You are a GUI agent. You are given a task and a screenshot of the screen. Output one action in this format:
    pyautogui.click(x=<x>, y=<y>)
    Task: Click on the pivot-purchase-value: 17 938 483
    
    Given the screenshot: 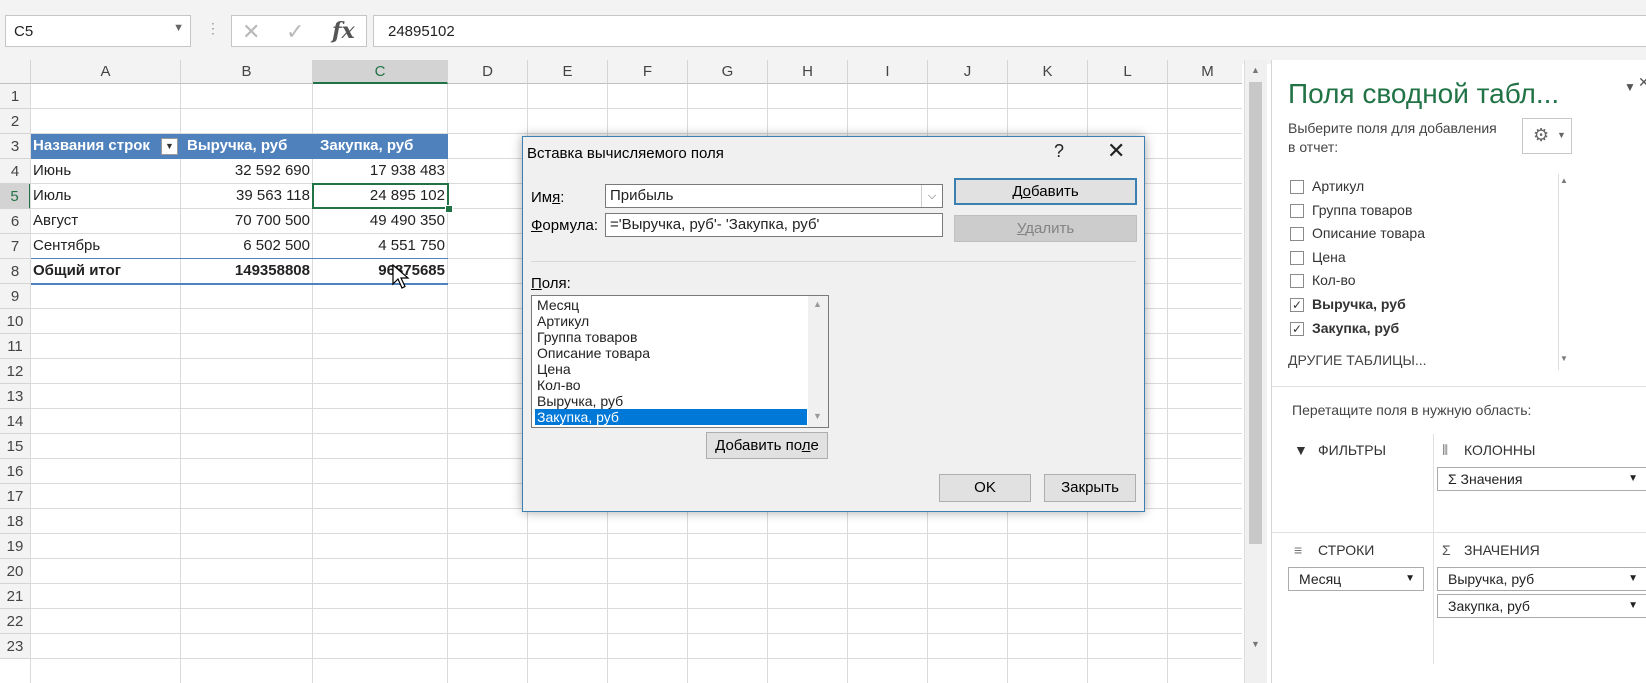 What is the action you would take?
    pyautogui.click(x=379, y=171)
    